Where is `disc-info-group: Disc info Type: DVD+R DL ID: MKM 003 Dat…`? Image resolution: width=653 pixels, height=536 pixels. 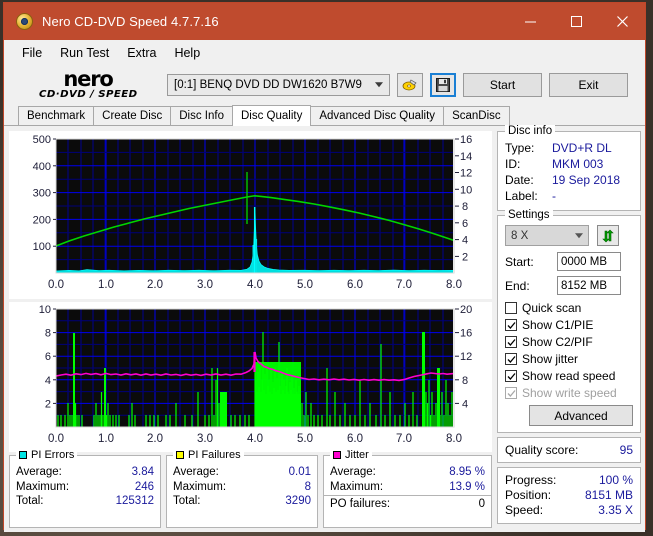
disc-info-group: Disc info Type: DVD+R DL ID: MKM 003 Dat… is located at coordinates (569, 168).